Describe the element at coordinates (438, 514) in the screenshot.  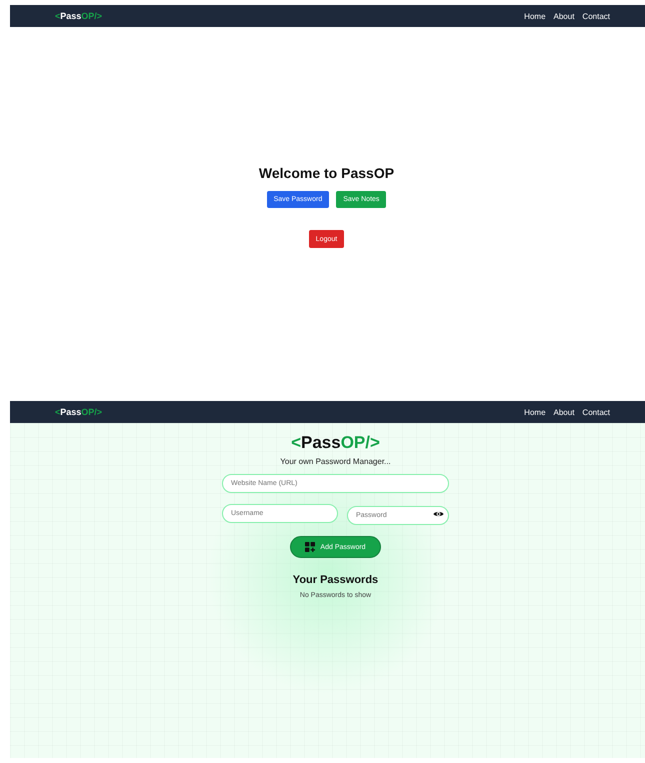
I see `eye-icon` at that location.